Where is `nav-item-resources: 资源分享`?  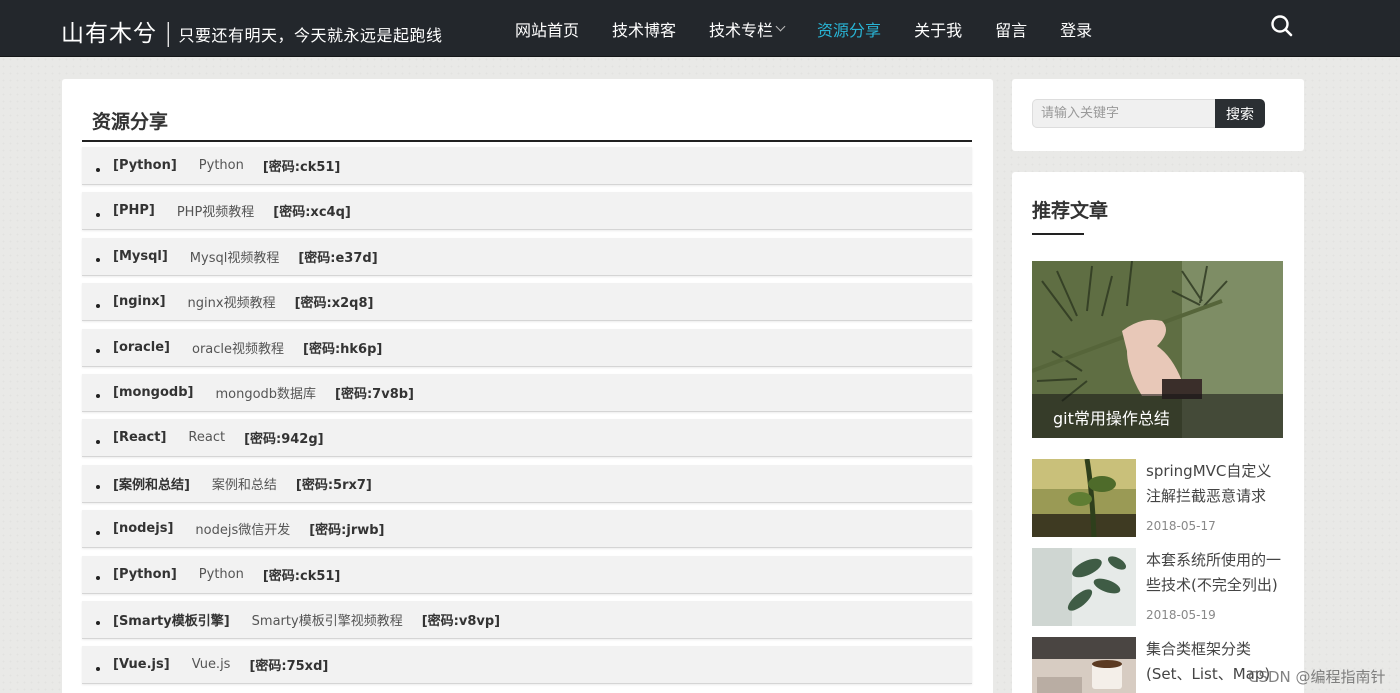 nav-item-resources: 资源分享 is located at coordinates (849, 29).